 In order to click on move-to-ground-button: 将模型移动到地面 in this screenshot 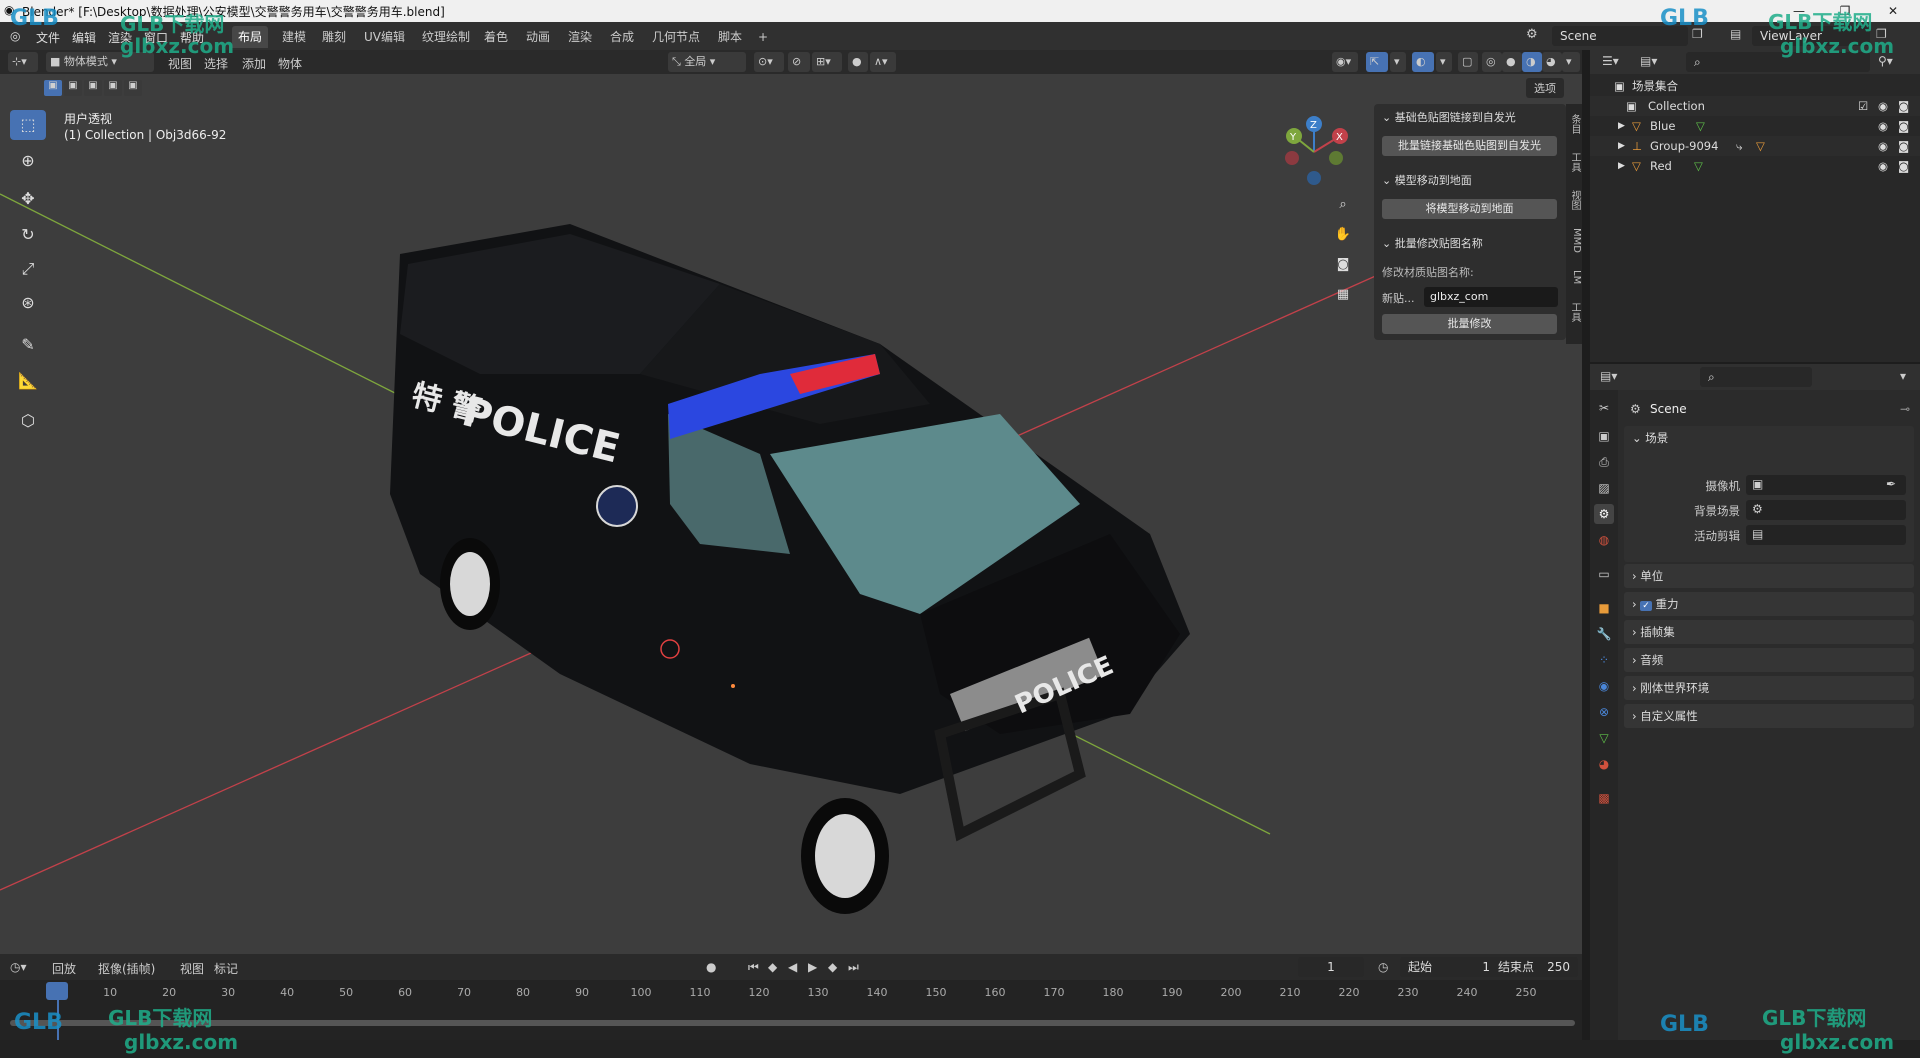, I will do `click(1469, 209)`.